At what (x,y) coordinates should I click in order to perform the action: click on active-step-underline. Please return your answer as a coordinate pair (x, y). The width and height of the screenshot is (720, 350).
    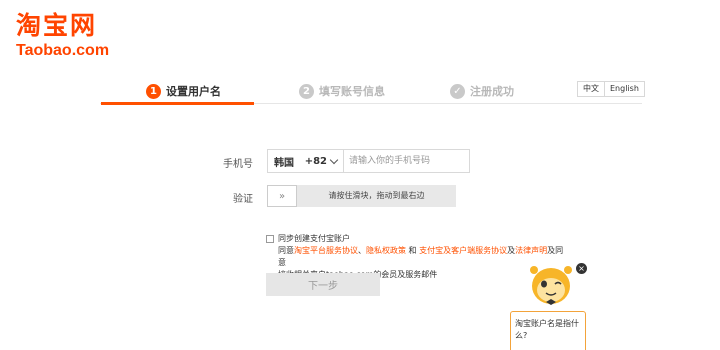
    Looking at the image, I should click on (177, 103).